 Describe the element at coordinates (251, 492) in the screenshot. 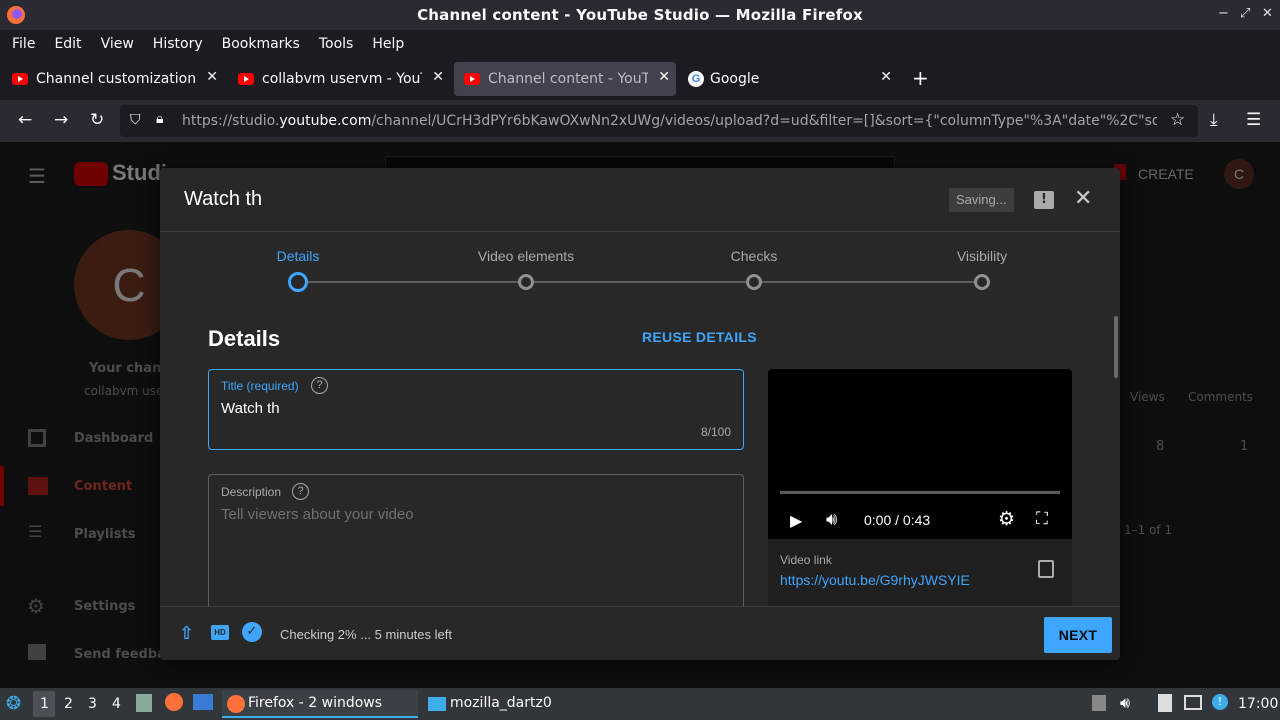

I see `description-field-label: Description` at that location.